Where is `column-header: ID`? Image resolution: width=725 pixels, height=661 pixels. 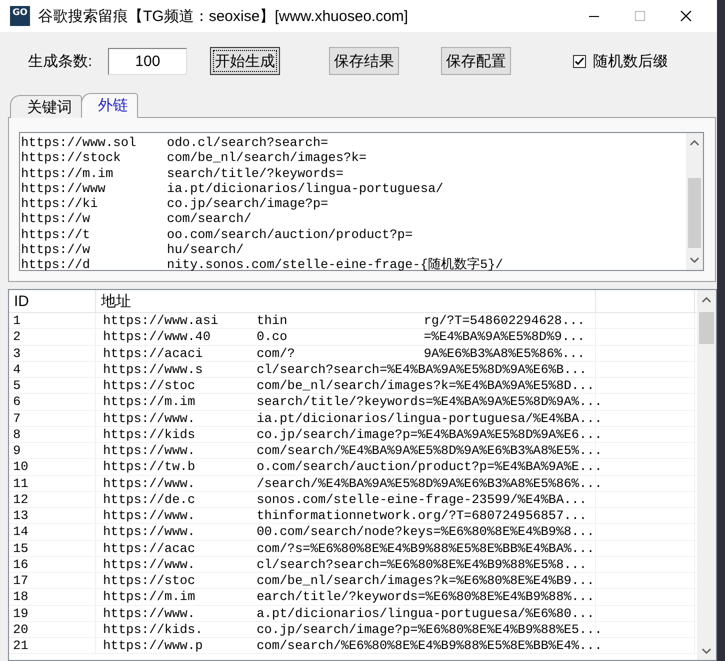 column-header: ID is located at coordinates (52, 301).